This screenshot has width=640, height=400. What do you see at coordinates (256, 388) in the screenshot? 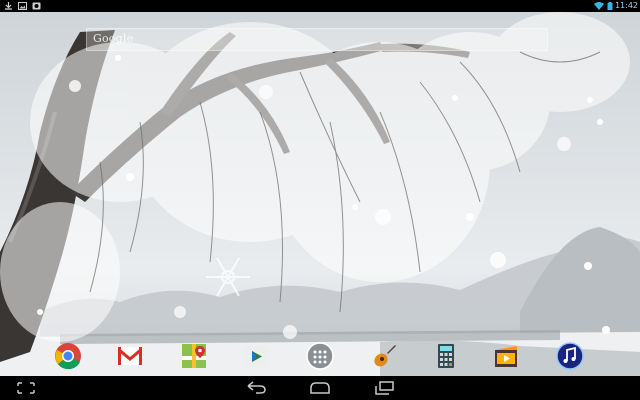
I see `back-icon` at bounding box center [256, 388].